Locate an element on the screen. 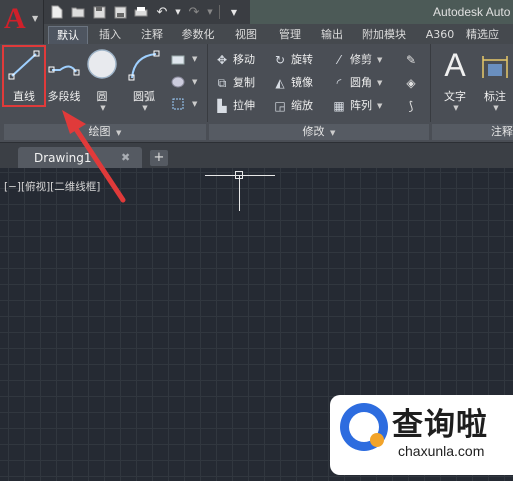  tab-annotate: 注释 is located at coordinates (152, 35).